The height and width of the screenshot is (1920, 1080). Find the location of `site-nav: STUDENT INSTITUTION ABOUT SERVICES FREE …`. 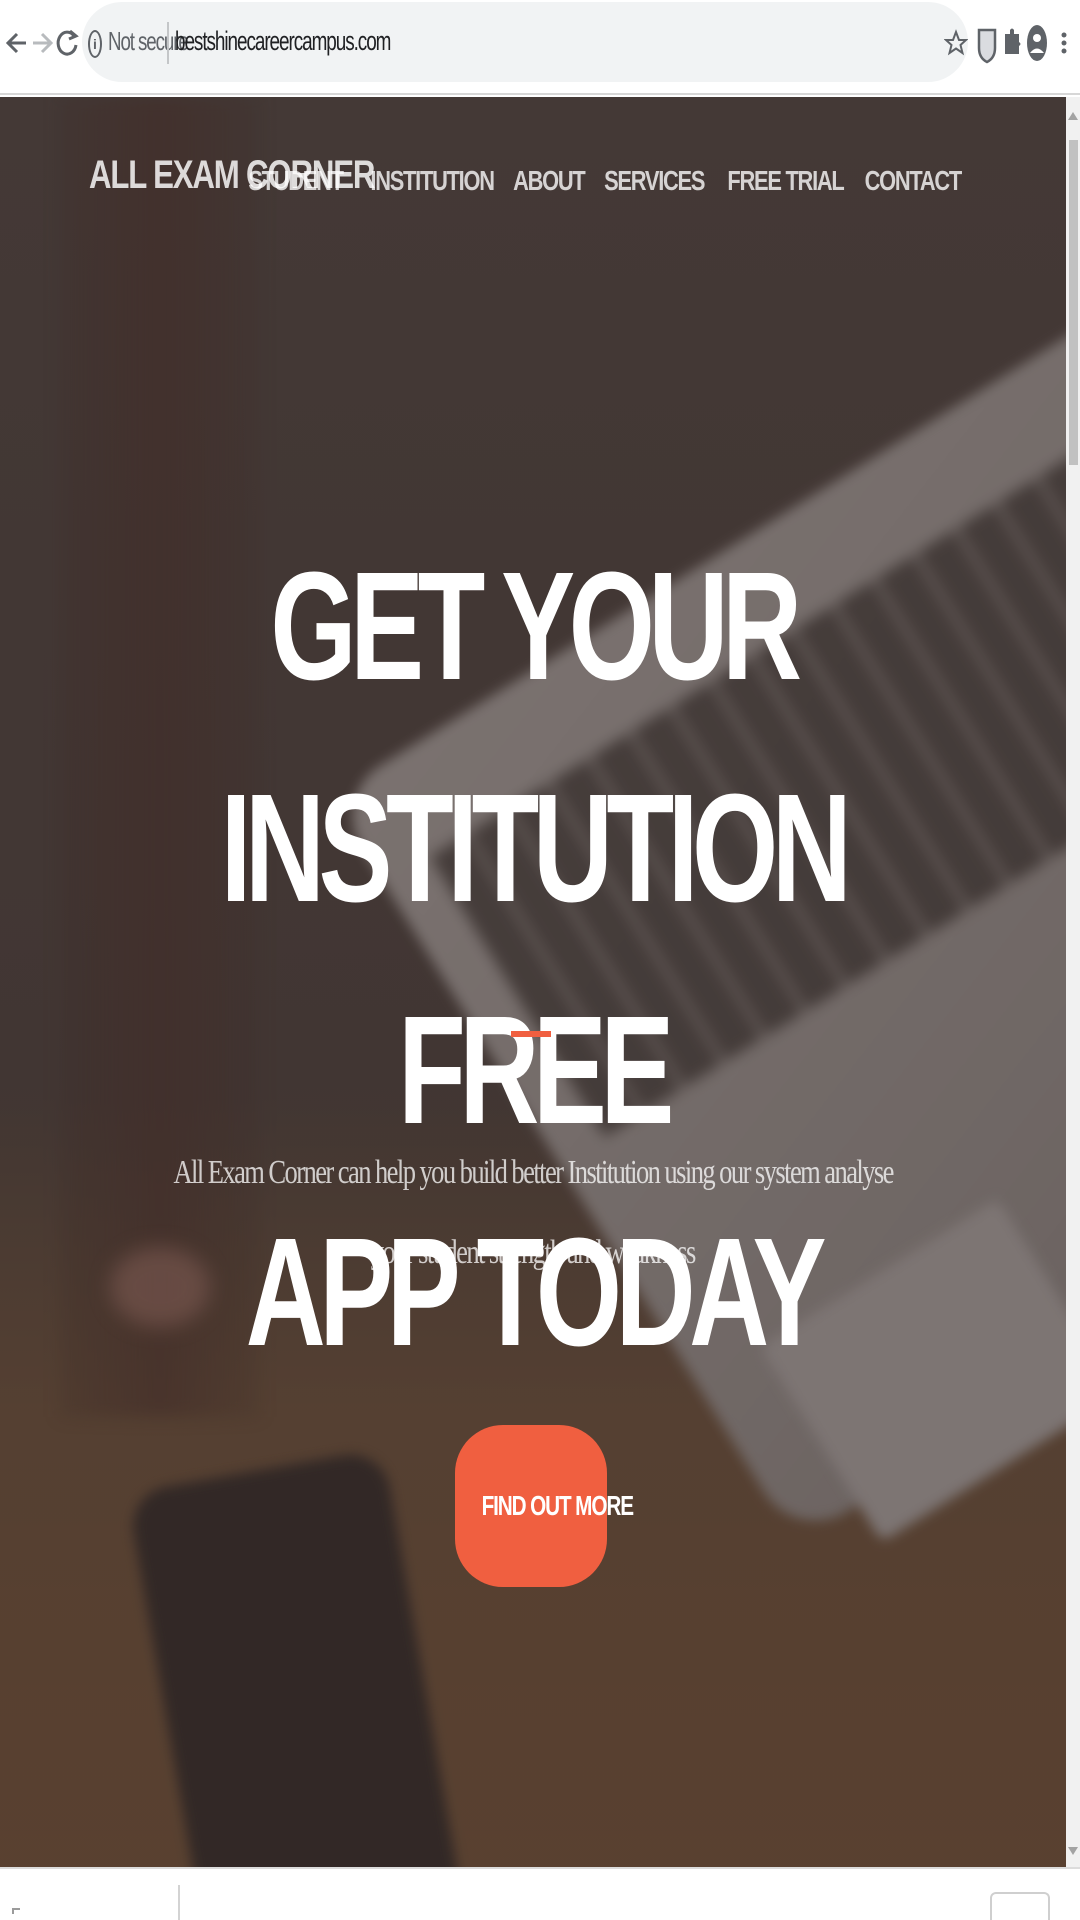

site-nav: STUDENT INSTITUTION ABOUT SERVICES FREE … is located at coordinates (605, 181).